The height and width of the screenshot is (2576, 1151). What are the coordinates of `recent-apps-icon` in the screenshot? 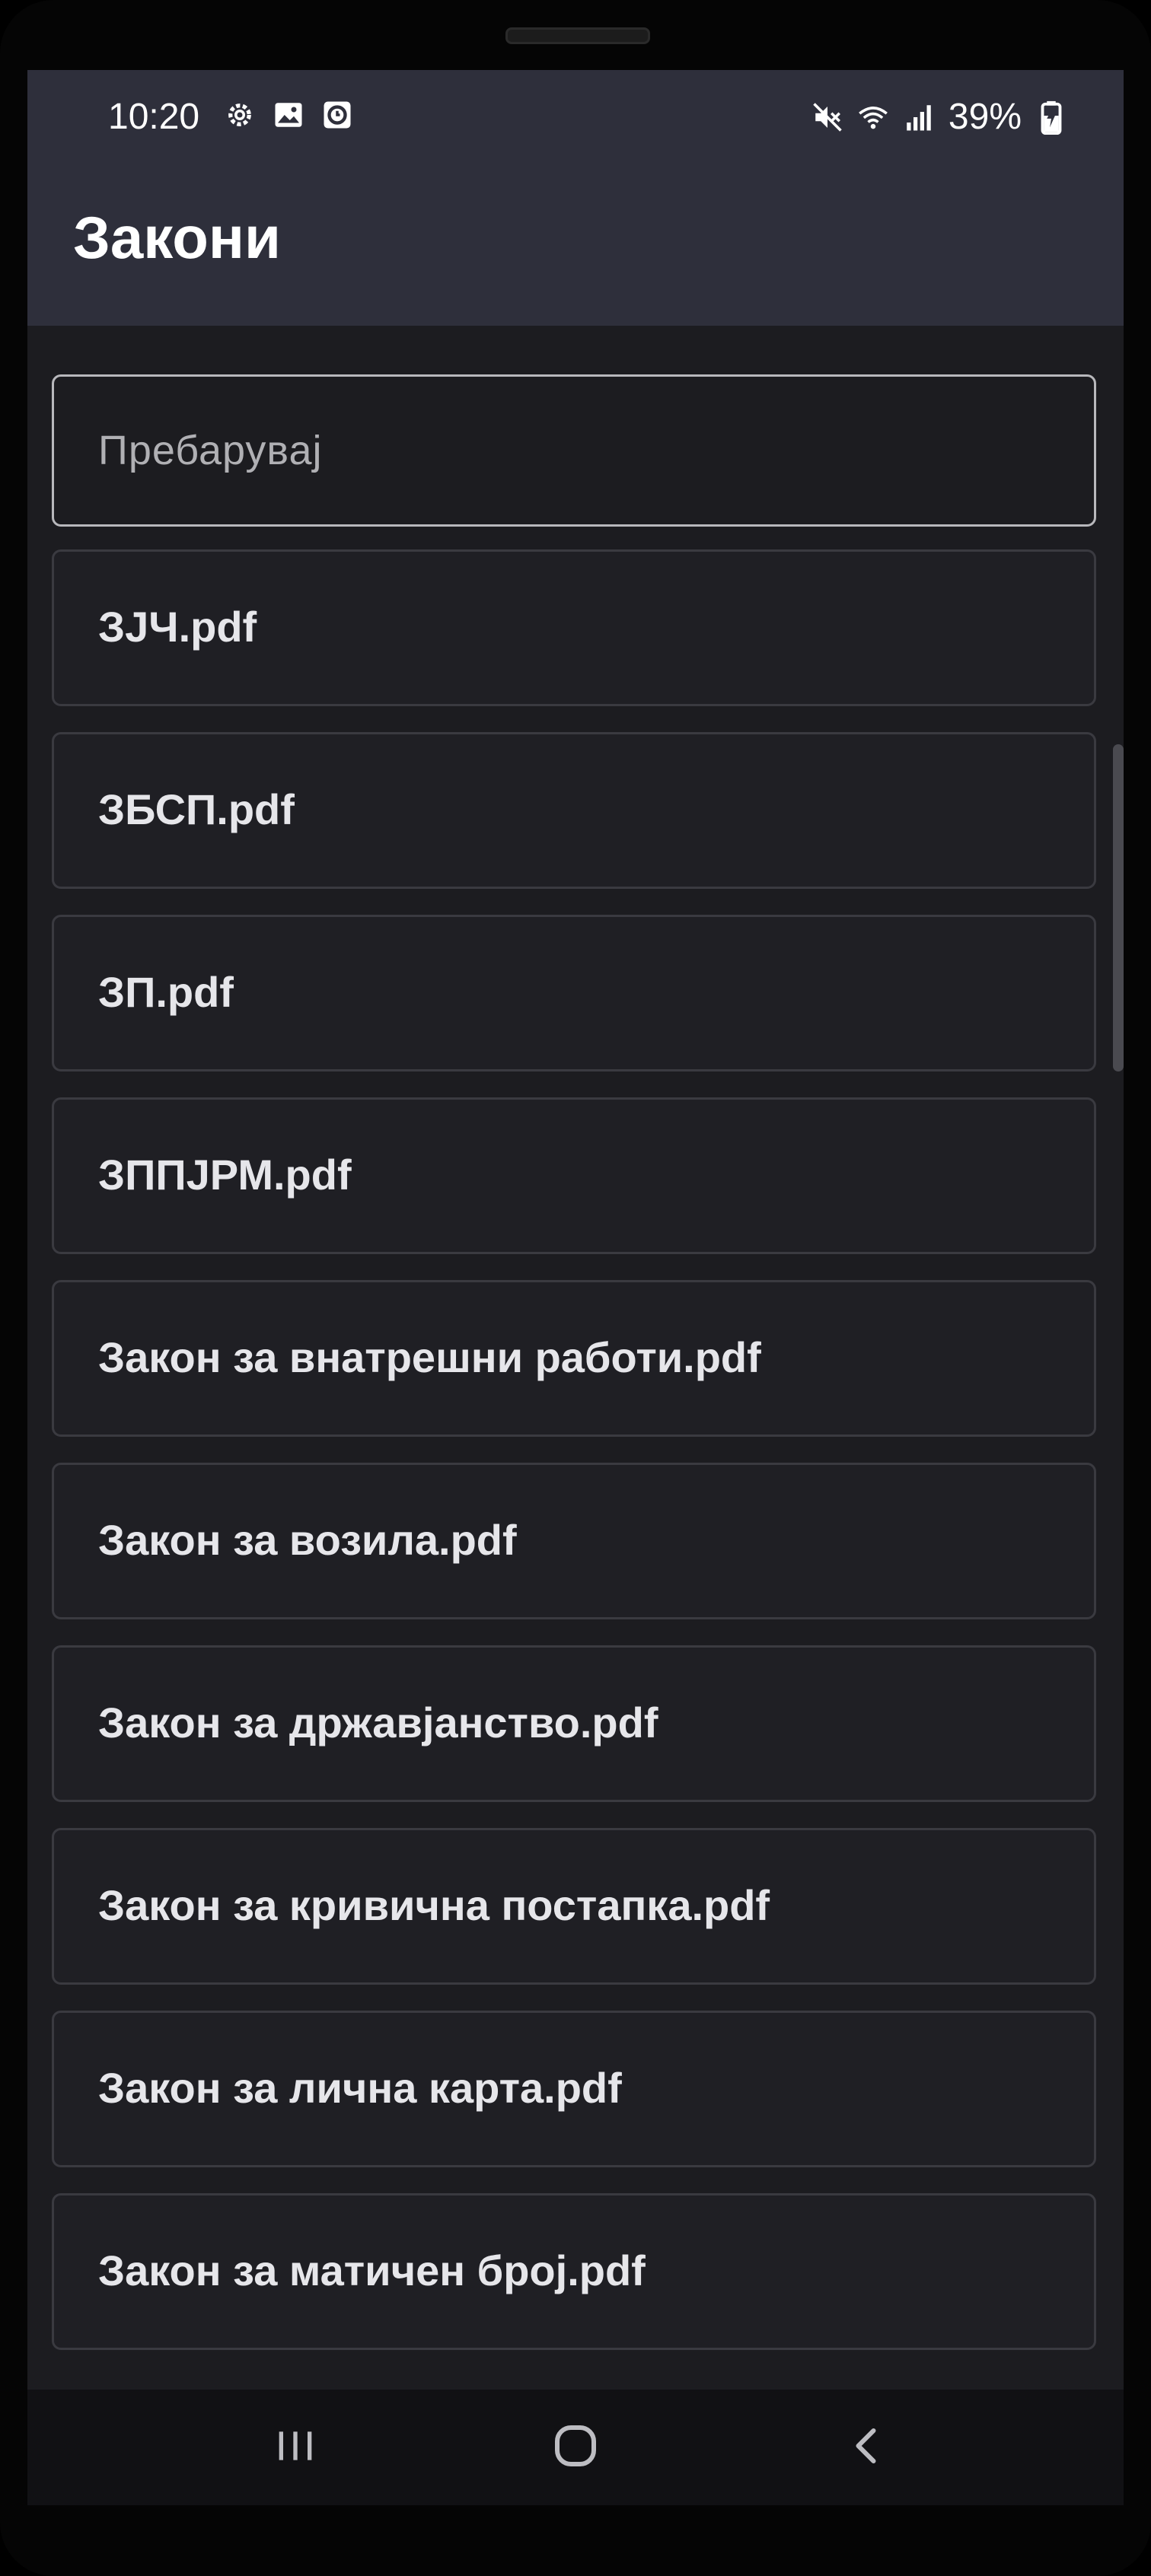 It's located at (296, 2448).